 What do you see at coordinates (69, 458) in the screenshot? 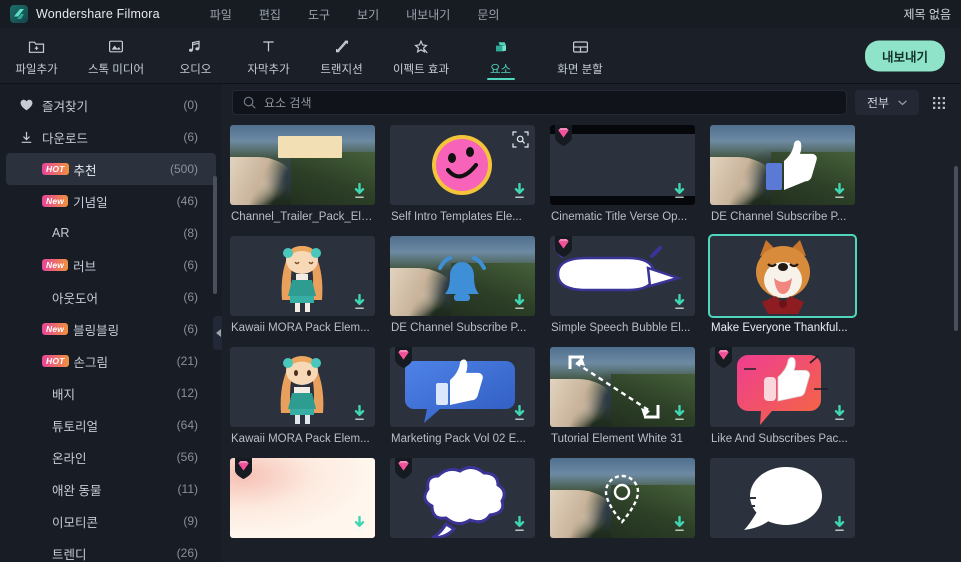
I see `sidebar-item-label: 온라인` at bounding box center [69, 458].